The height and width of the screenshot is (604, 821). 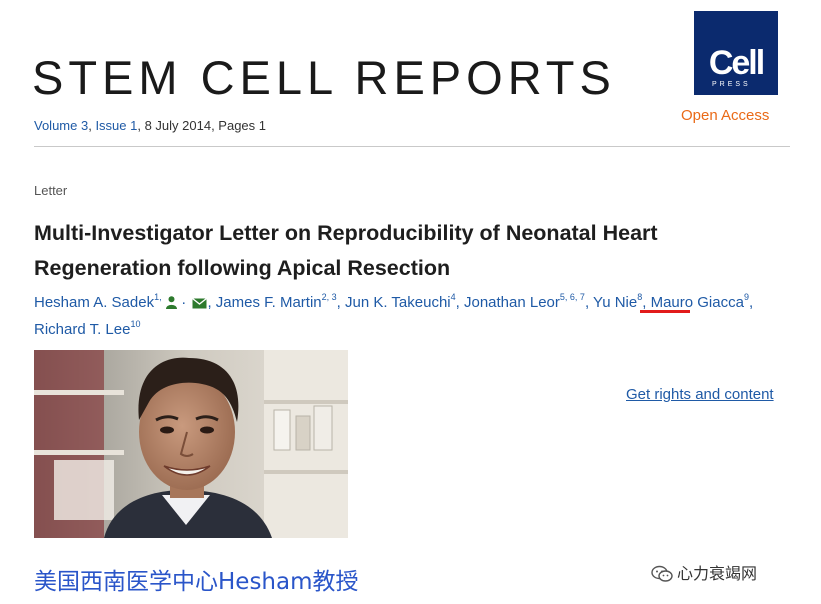 I want to click on email-icon, so click(x=200, y=304).